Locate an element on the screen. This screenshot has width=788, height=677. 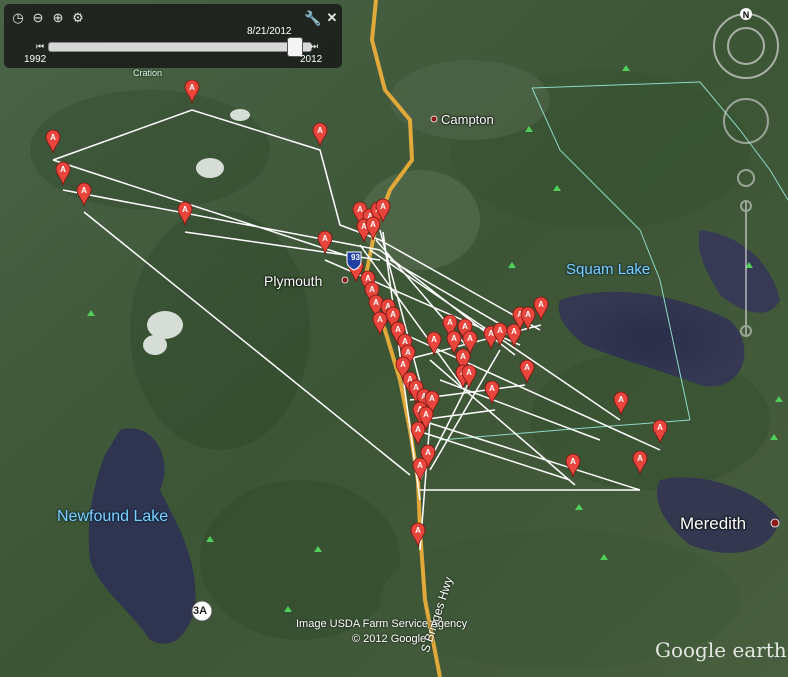
step-back-icon: ⏮ is located at coordinates (40, 46).